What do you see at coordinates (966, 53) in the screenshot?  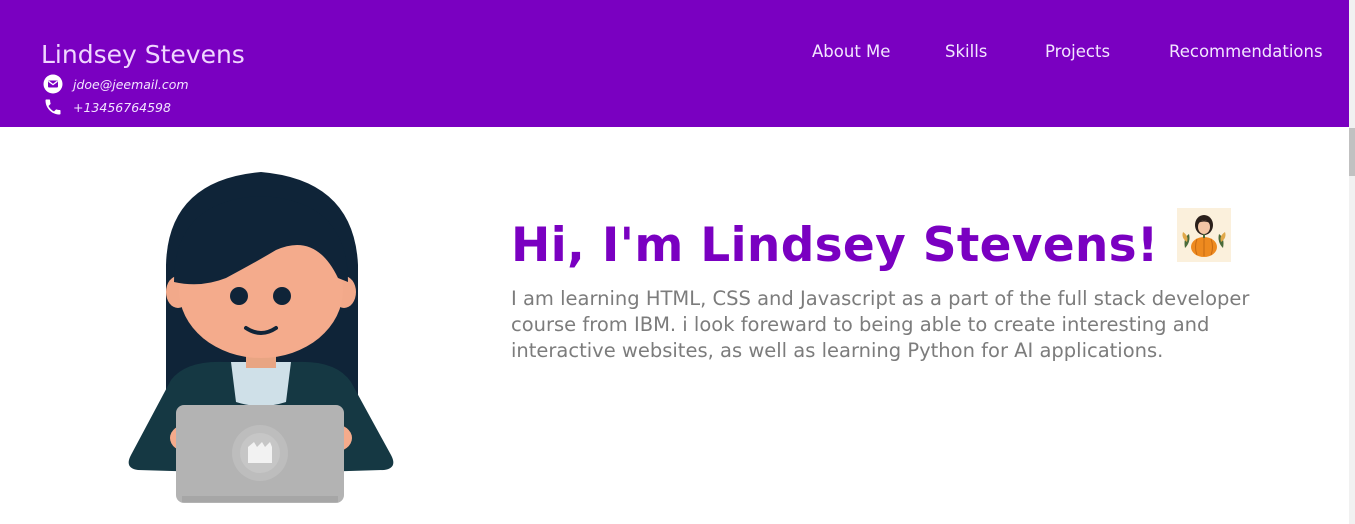 I see `nav-skills: Skills` at bounding box center [966, 53].